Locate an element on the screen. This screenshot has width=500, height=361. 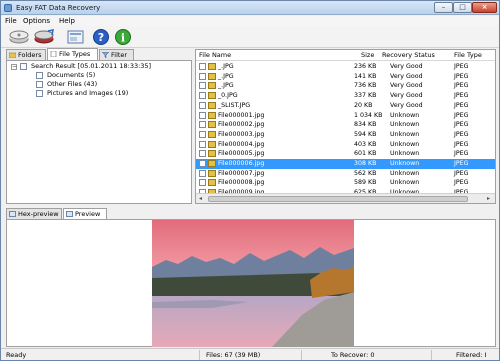
cell-size: 1 034 KB is located at coordinates (368, 115).